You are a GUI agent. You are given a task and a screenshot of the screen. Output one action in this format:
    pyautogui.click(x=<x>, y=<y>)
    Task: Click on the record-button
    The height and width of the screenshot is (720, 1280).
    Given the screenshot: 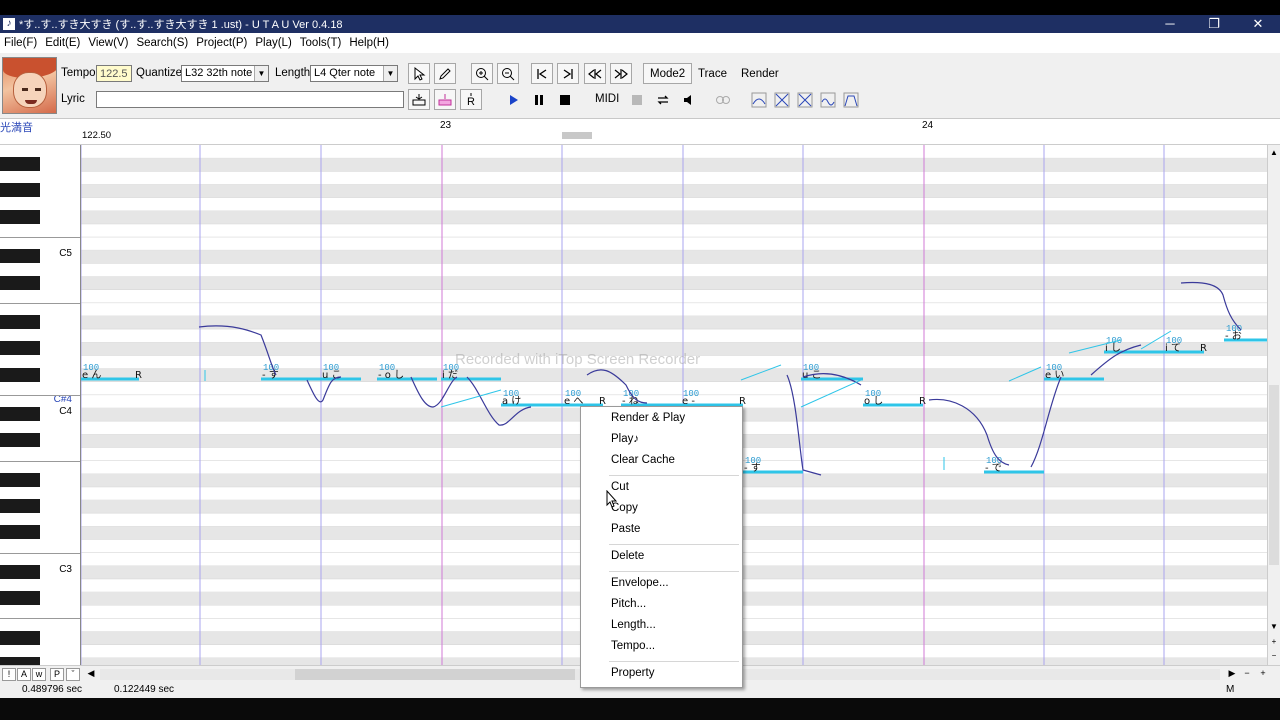 What is the action you would take?
    pyautogui.click(x=637, y=99)
    